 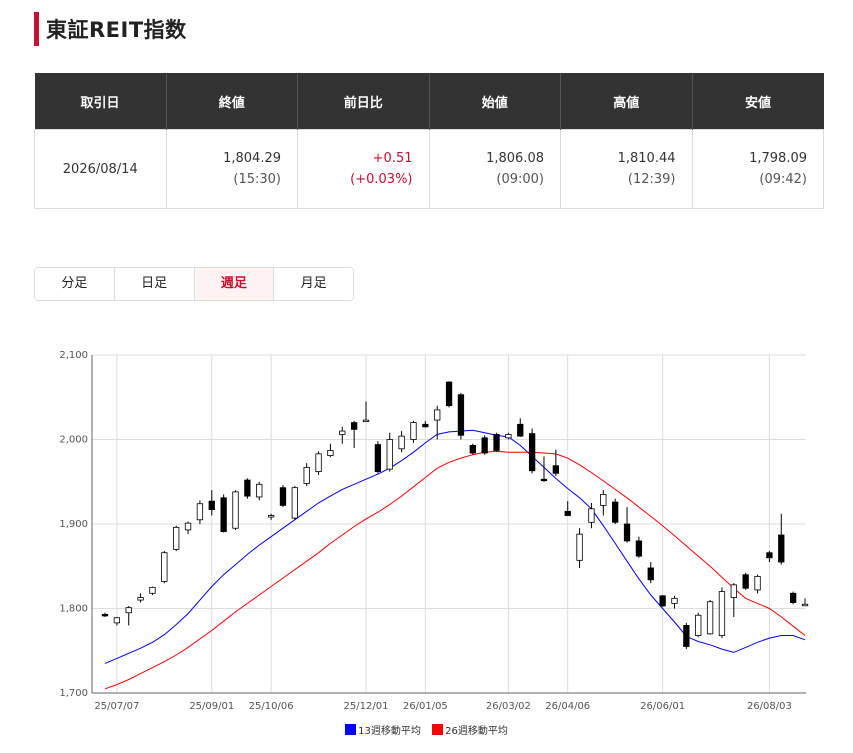 I want to click on header-close: 終値, so click(x=232, y=101).